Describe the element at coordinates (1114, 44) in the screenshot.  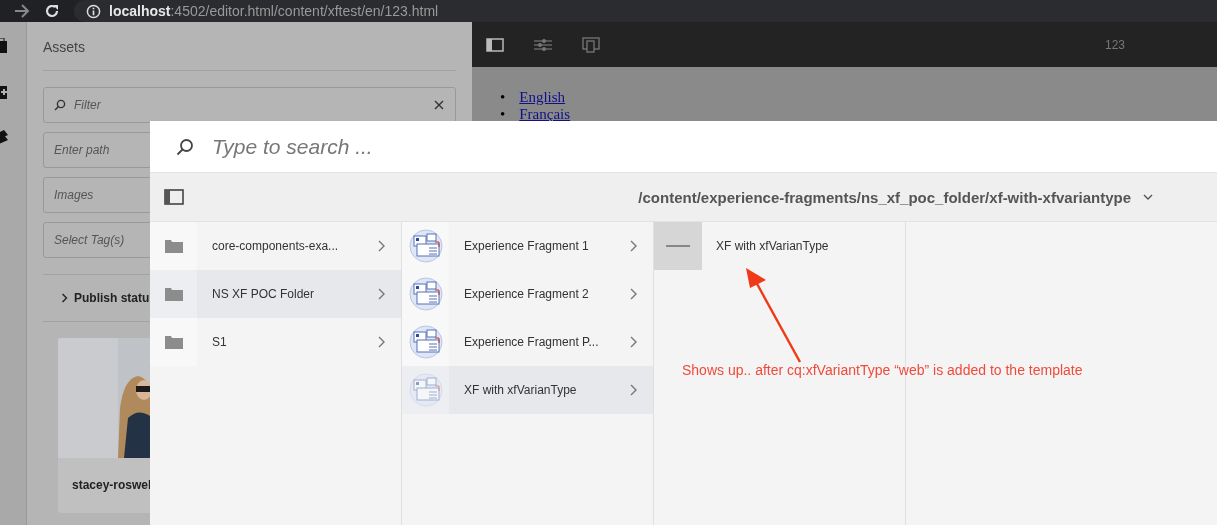
I see `page-title: 123` at that location.